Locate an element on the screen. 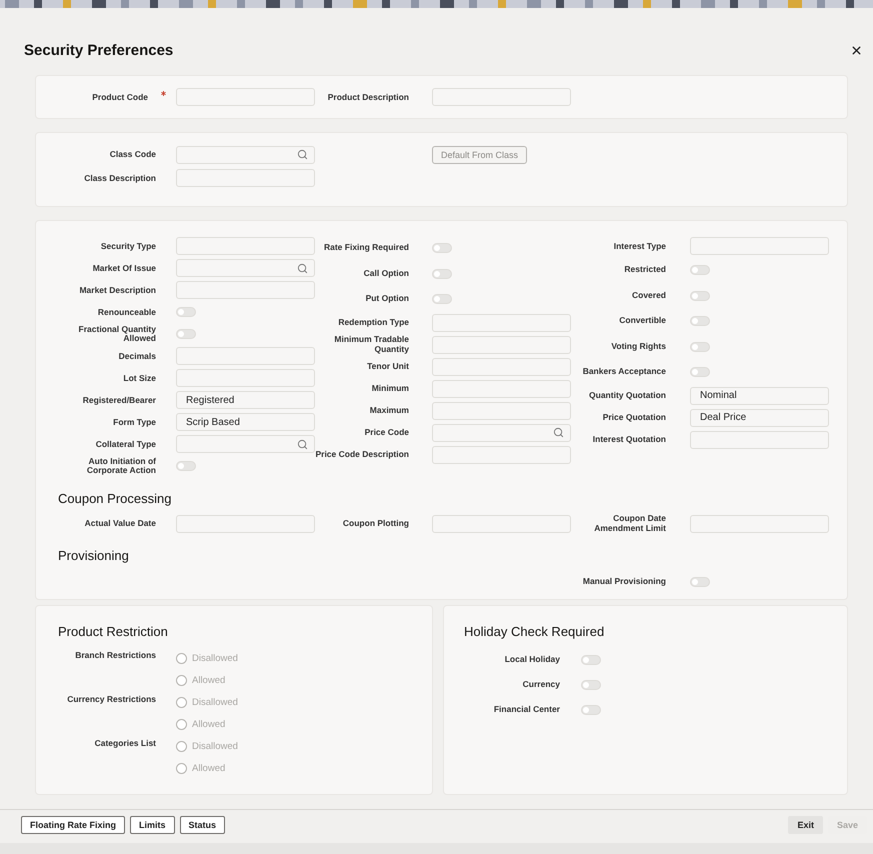 The width and height of the screenshot is (873, 854). input-field: Scrip Based is located at coordinates (245, 422).